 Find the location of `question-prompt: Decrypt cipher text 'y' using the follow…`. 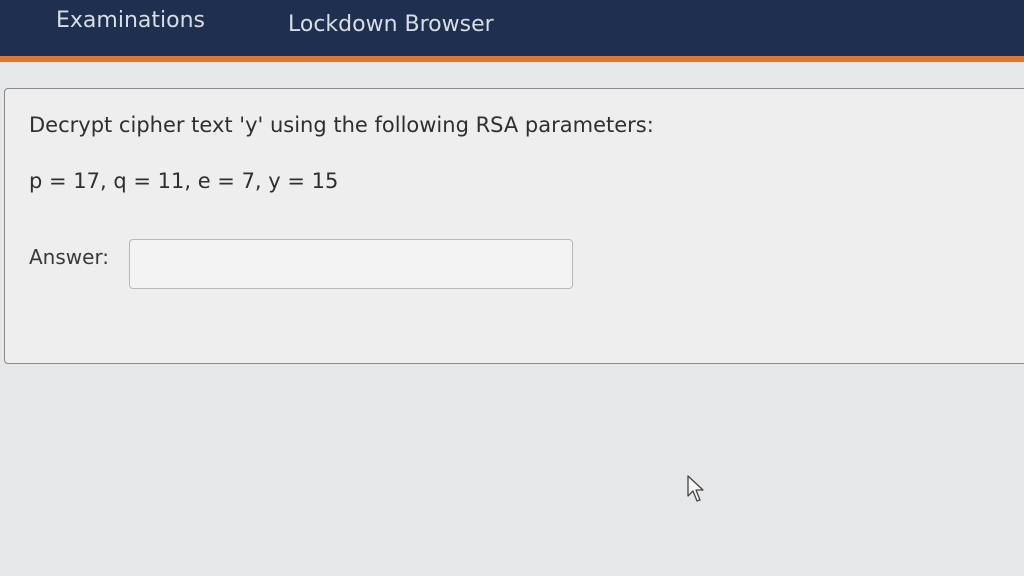

question-prompt: Decrypt cipher text 'y' using the follow… is located at coordinates (341, 125).